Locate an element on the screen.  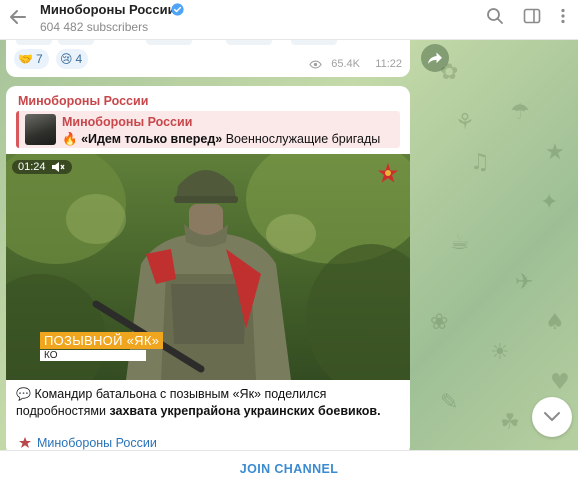
video-duration: 01:24 is located at coordinates (42, 167).